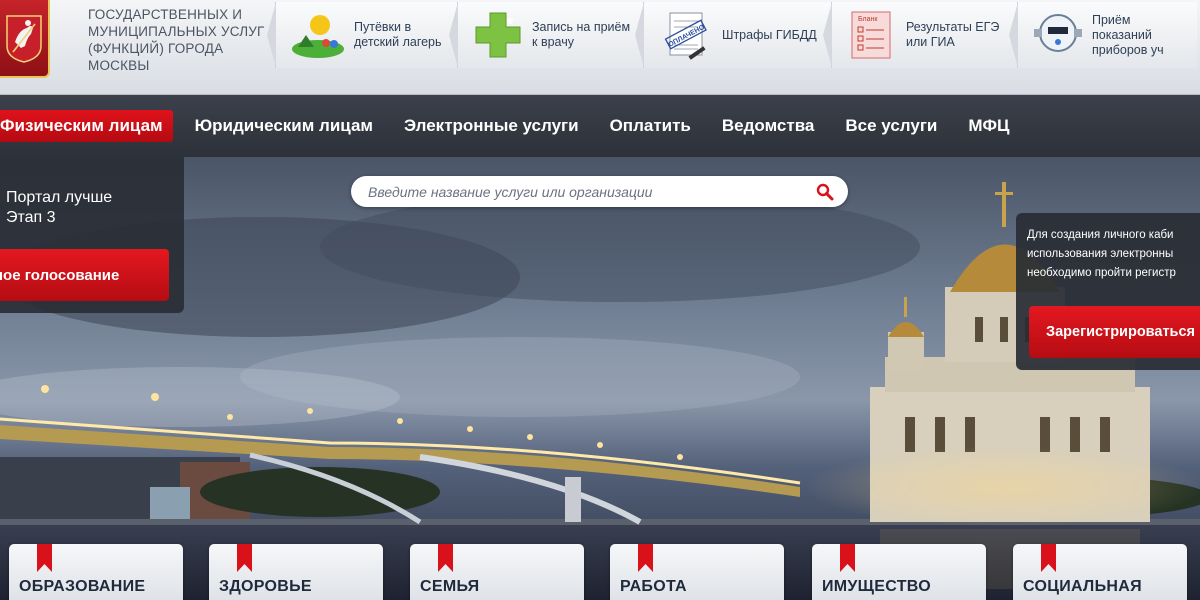 The image size is (1200, 600). What do you see at coordinates (988, 126) in the screenshot?
I see `nav-item-mfc: МФЦ` at bounding box center [988, 126].